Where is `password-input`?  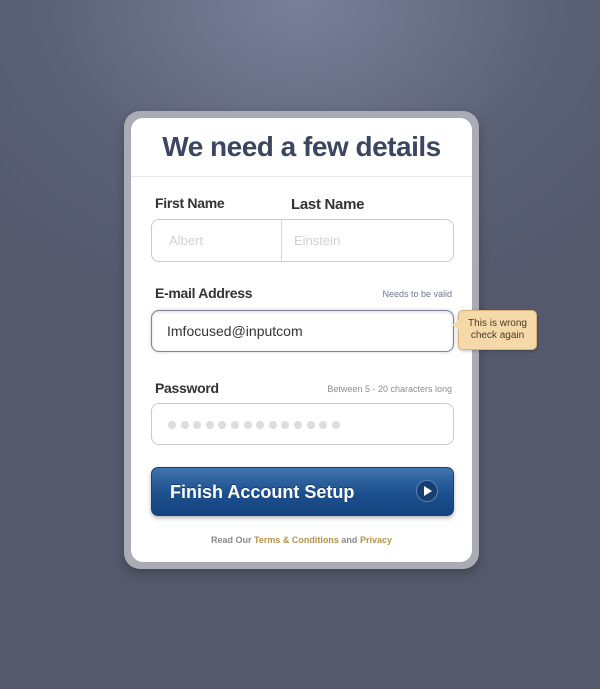
password-input is located at coordinates (302, 424).